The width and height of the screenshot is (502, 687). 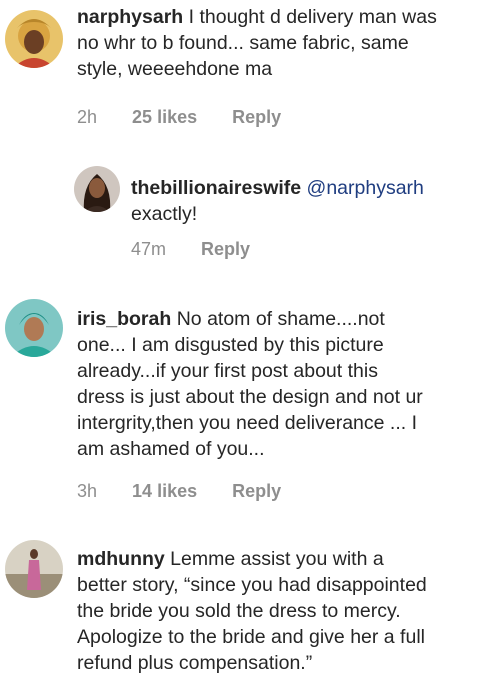 I want to click on comment-line: I thought d delivery man was, so click(x=312, y=17).